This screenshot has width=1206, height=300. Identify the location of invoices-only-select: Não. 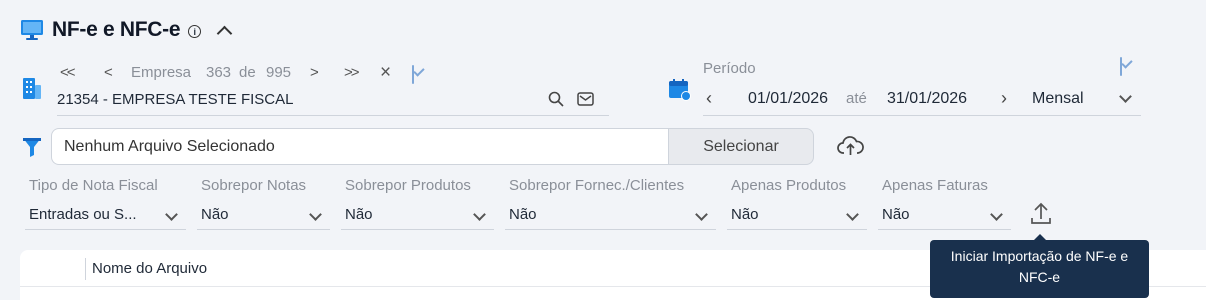
(944, 215).